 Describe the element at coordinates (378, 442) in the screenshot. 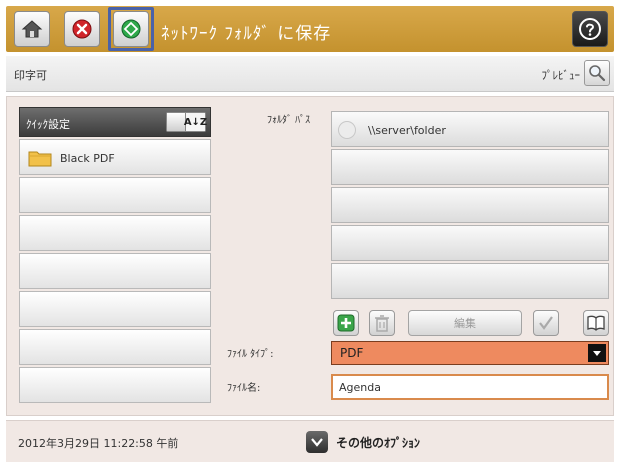

I see `more-options-label: その他のｵﾌﾟｼｮﾝ` at that location.